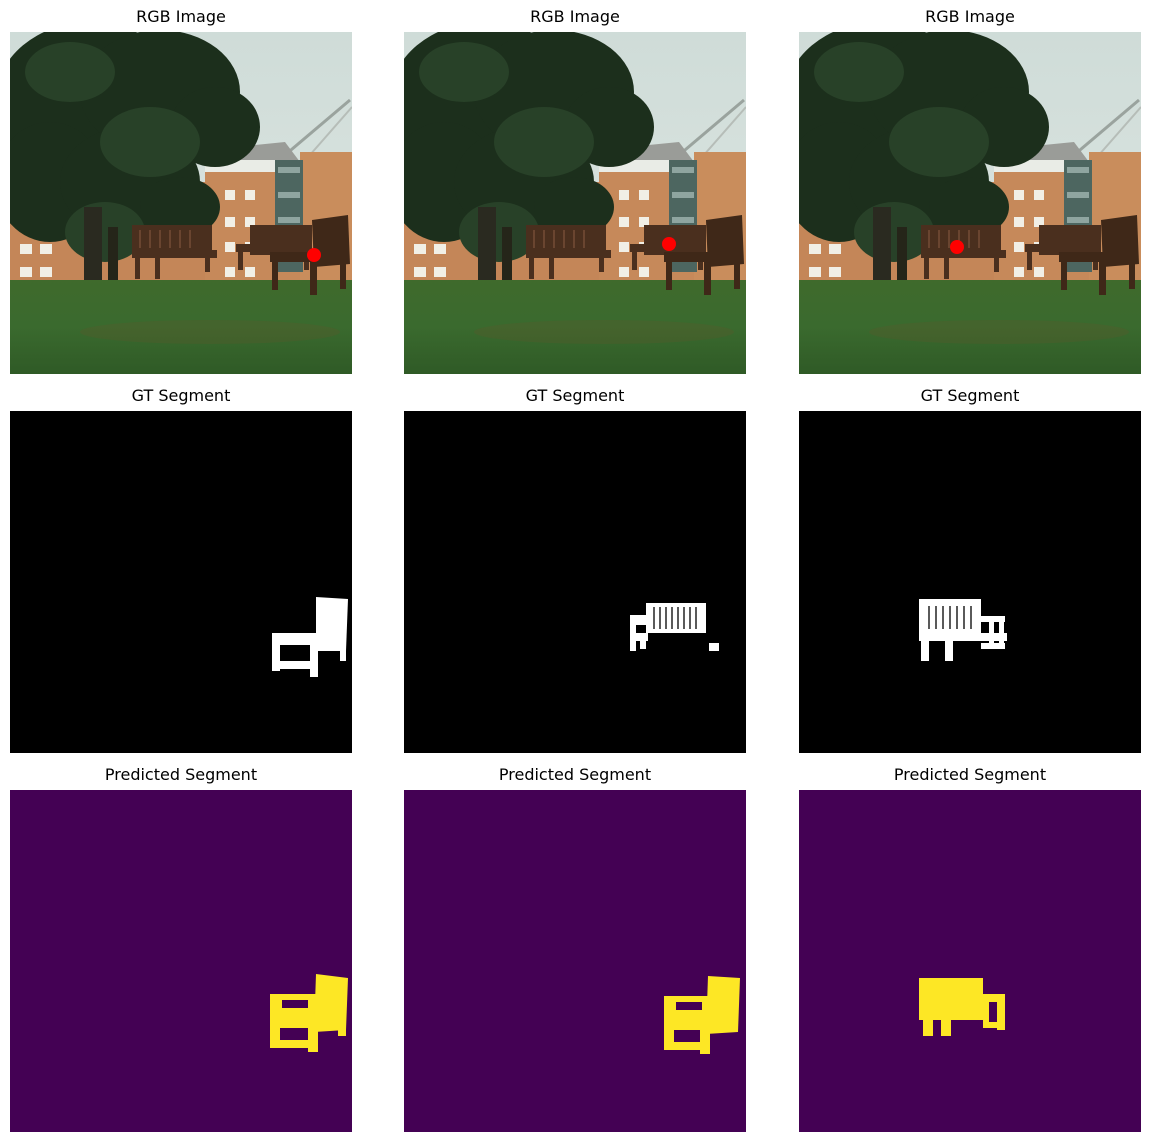 The width and height of the screenshot is (1150, 1142). I want to click on pred-panel-3: Predicted Segment, so click(970, 945).